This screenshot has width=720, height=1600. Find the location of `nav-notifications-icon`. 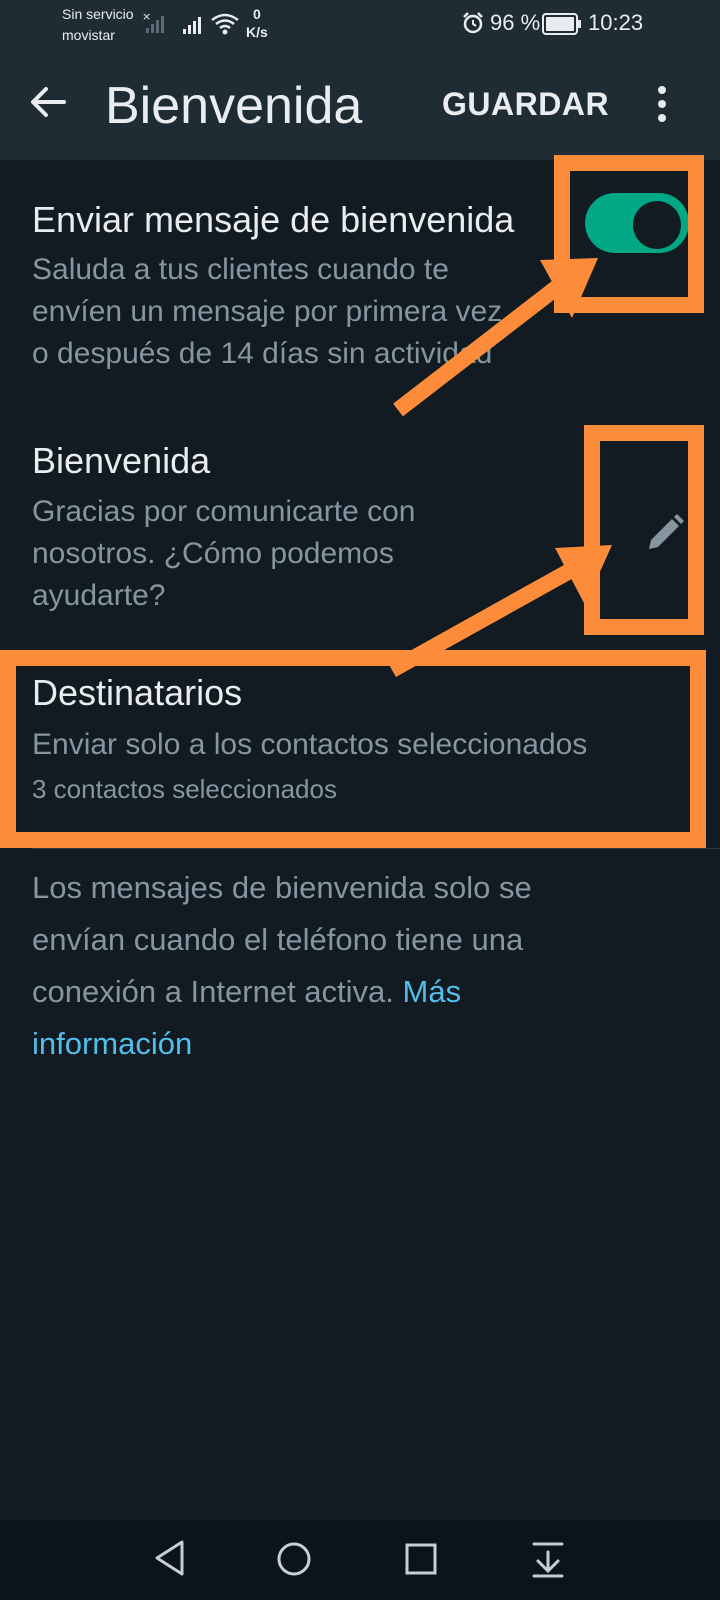

nav-notifications-icon is located at coordinates (548, 1559).